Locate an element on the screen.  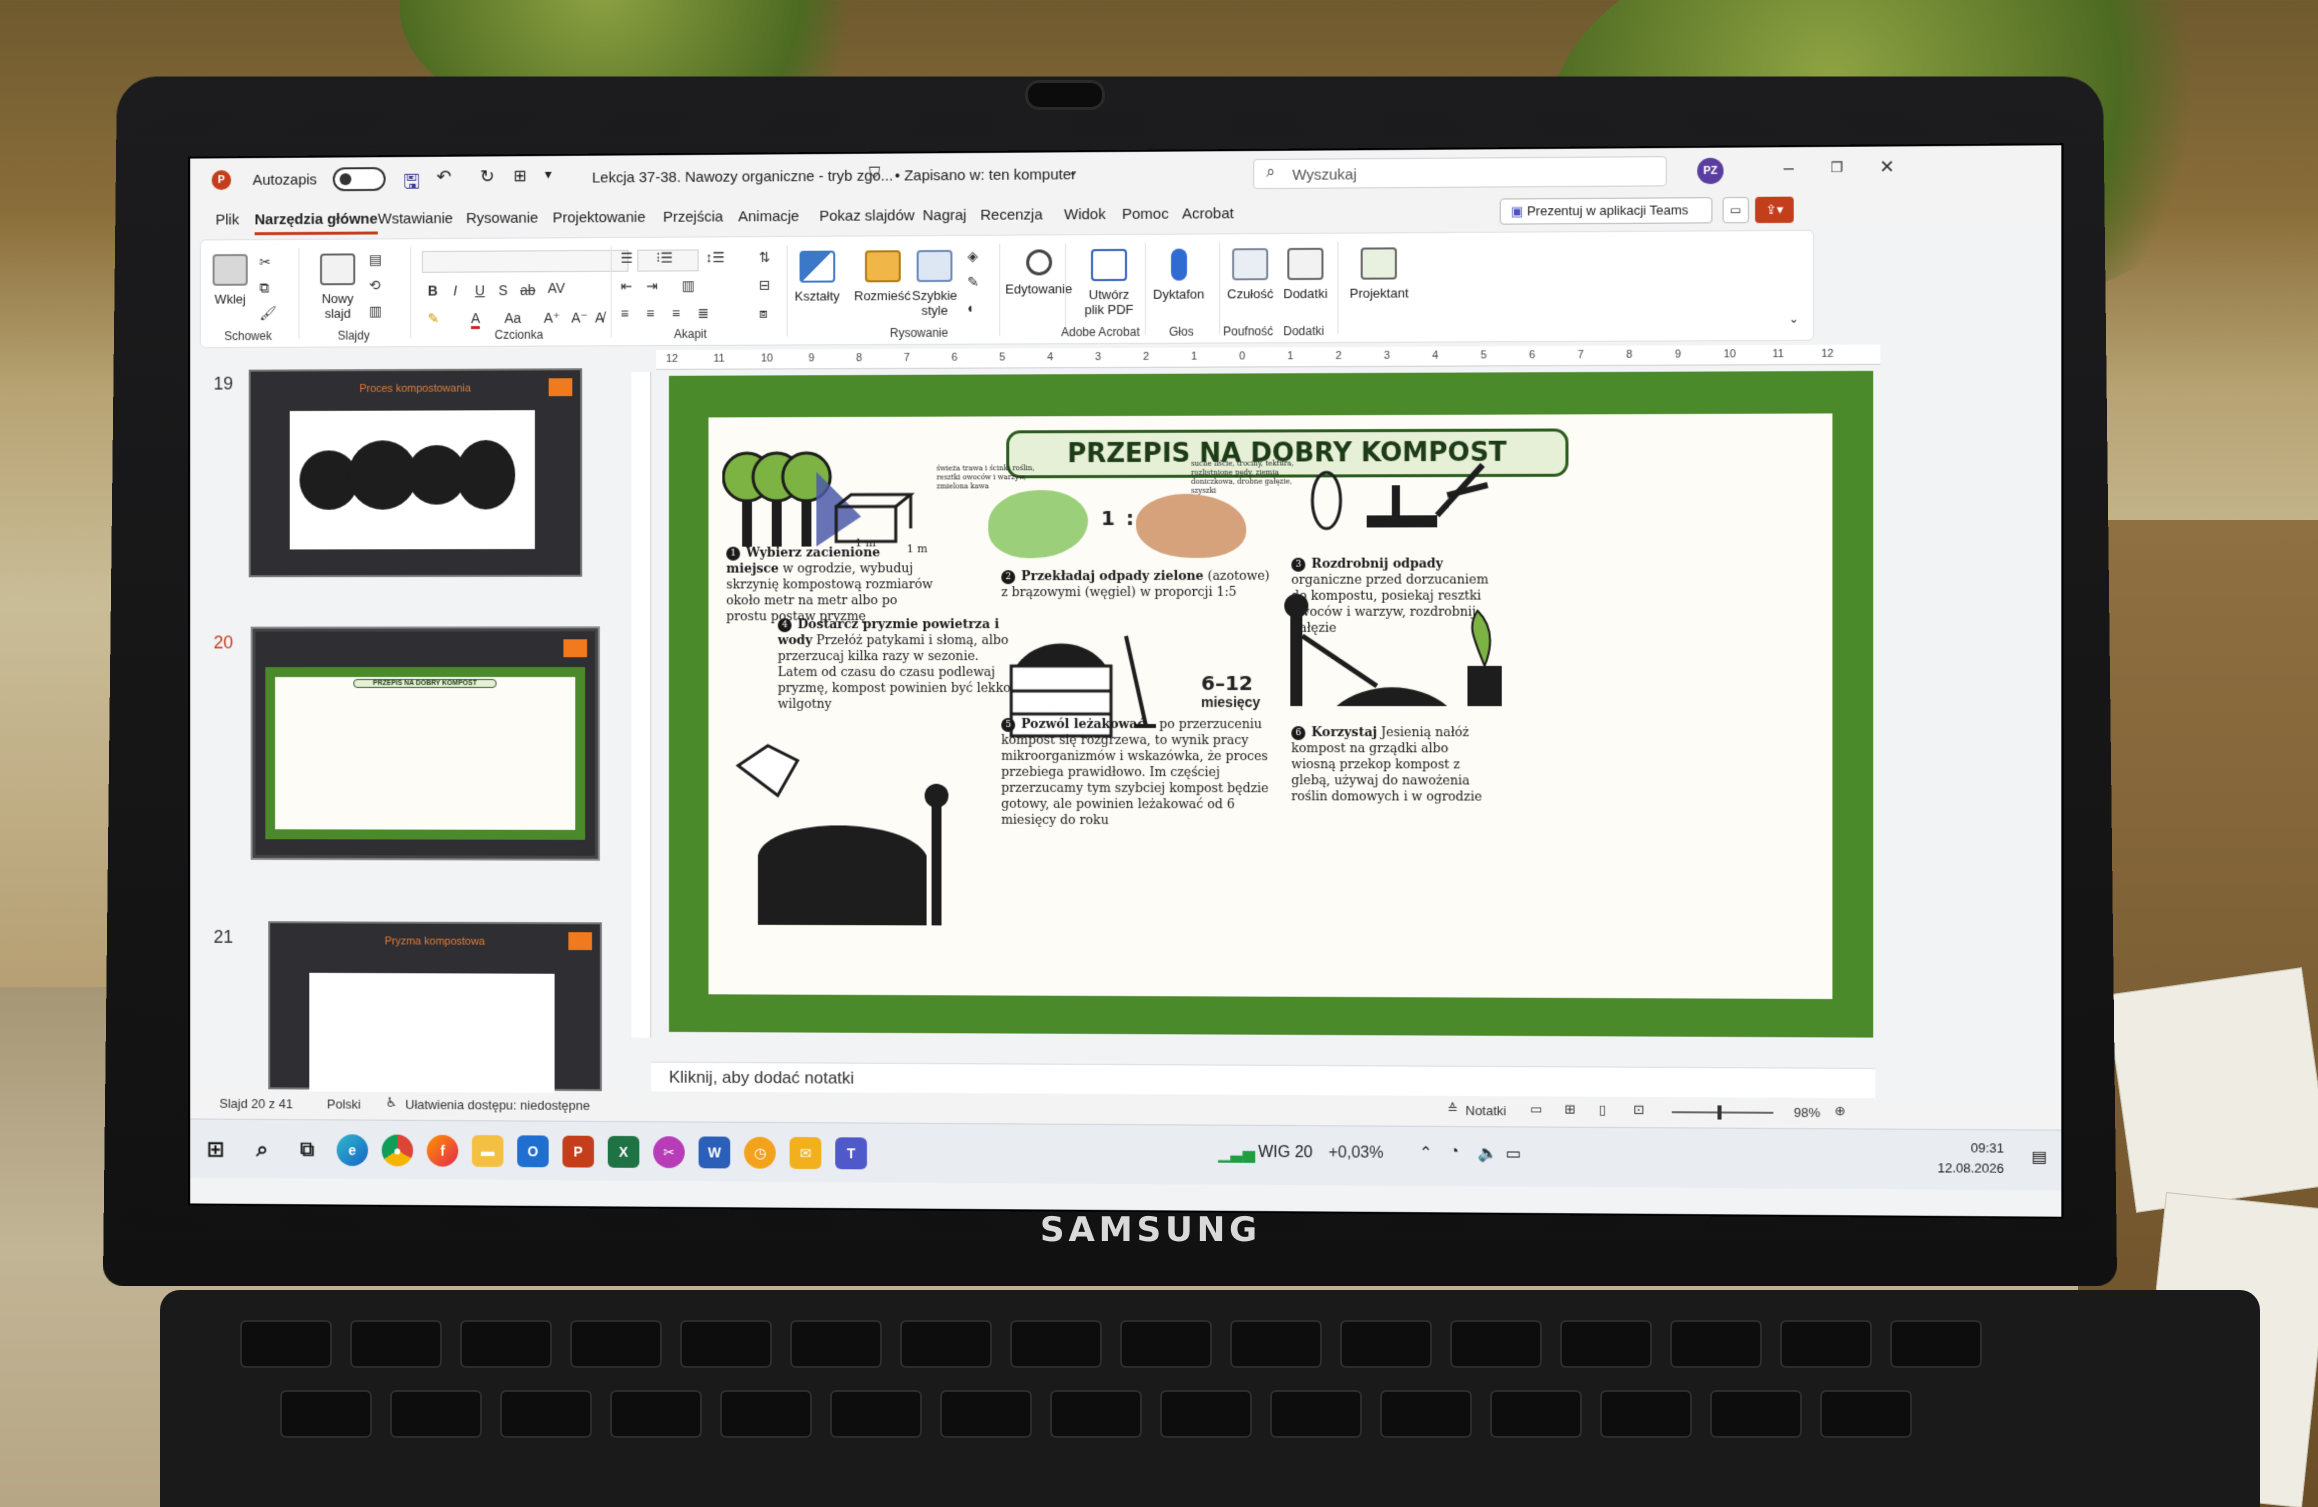
dictate-button: Dyktafon is located at coordinates (1178, 275).